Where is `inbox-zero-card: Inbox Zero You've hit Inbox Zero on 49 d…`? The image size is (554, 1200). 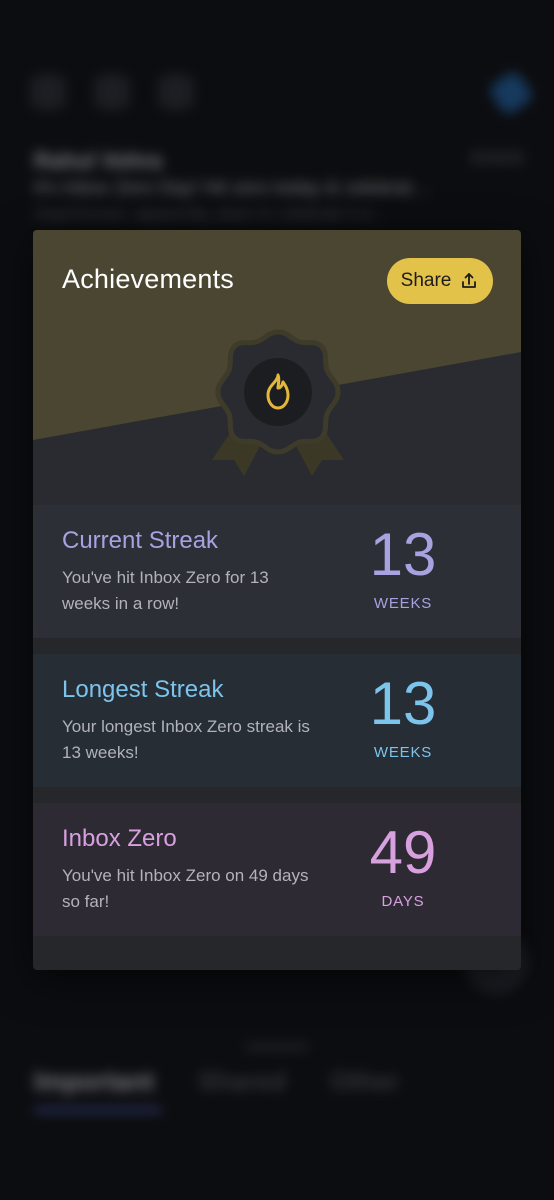
inbox-zero-card: Inbox Zero You've hit Inbox Zero on 49 d… is located at coordinates (277, 869).